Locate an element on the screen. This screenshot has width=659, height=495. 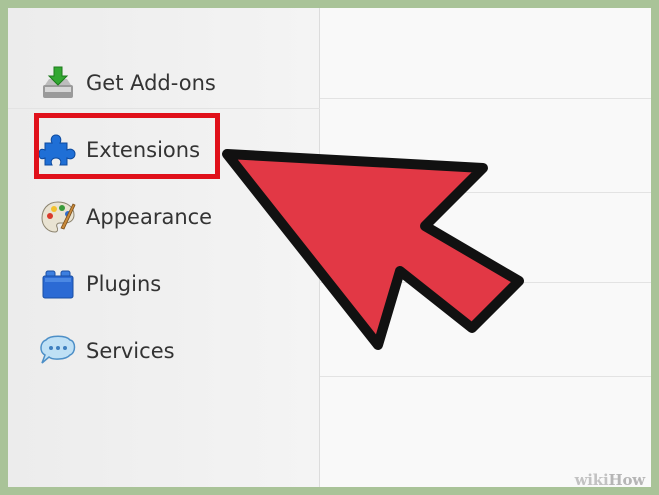
sidebar-item-services: Services is located at coordinates (106, 351).